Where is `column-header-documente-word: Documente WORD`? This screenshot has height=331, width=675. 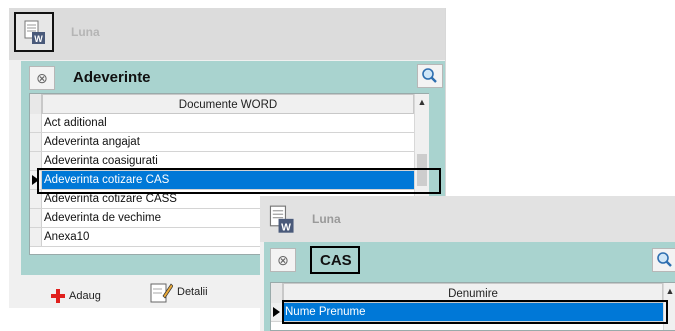 column-header-documente-word: Documente WORD is located at coordinates (228, 104).